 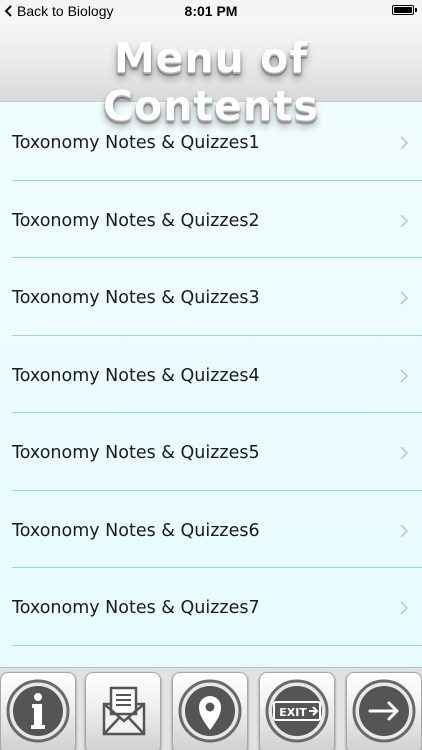 I want to click on info-button, so click(x=38, y=711).